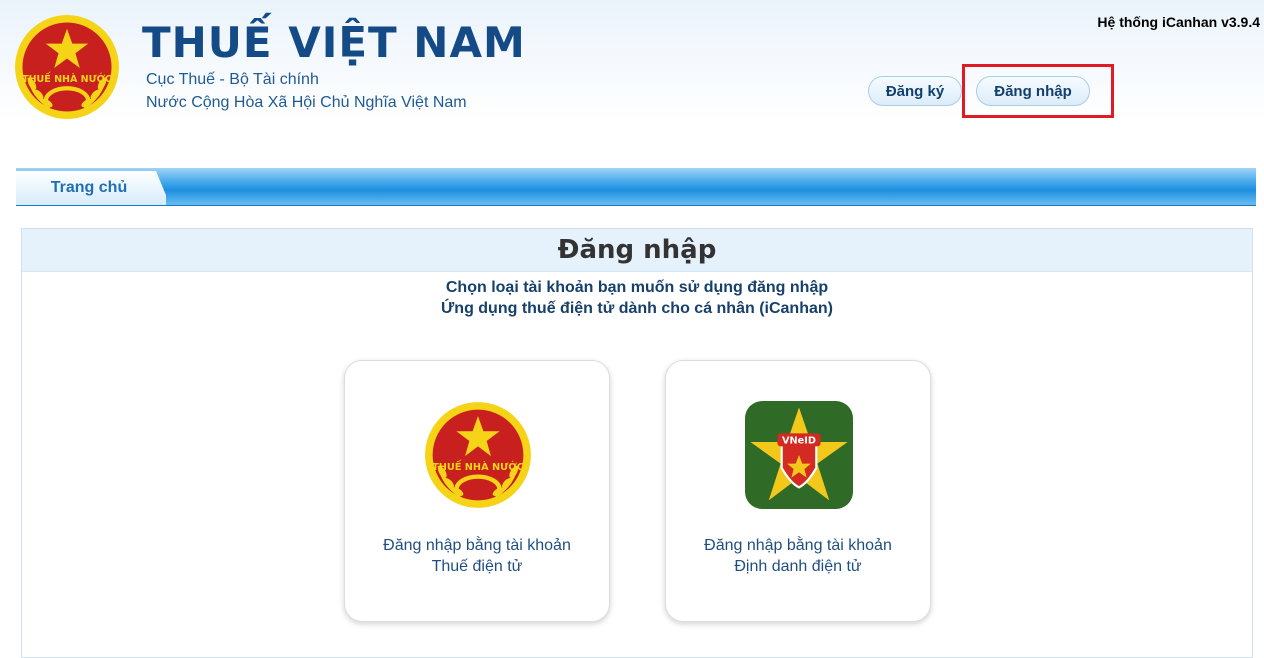  What do you see at coordinates (915, 91) in the screenshot?
I see `register-button: Đăng ký` at bounding box center [915, 91].